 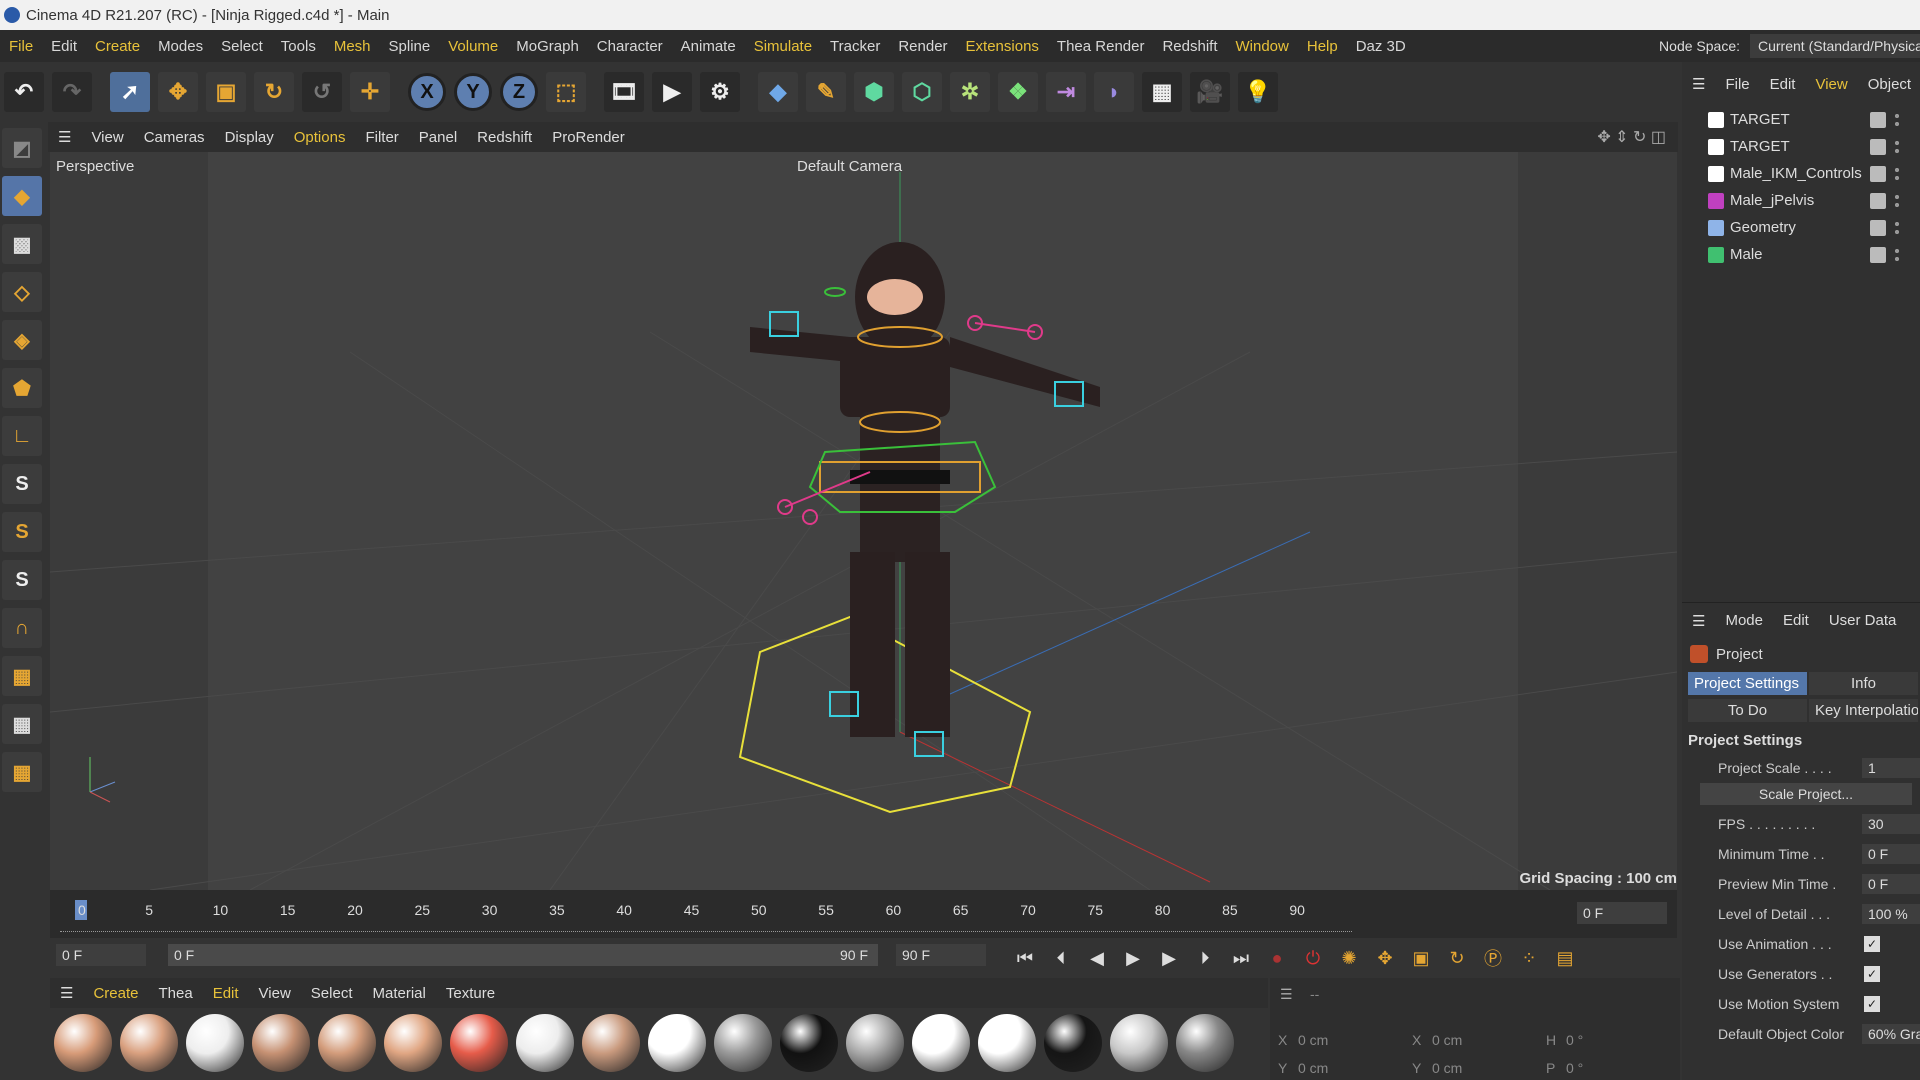 I want to click on start-frame-field: 0 F, so click(x=101, y=955).